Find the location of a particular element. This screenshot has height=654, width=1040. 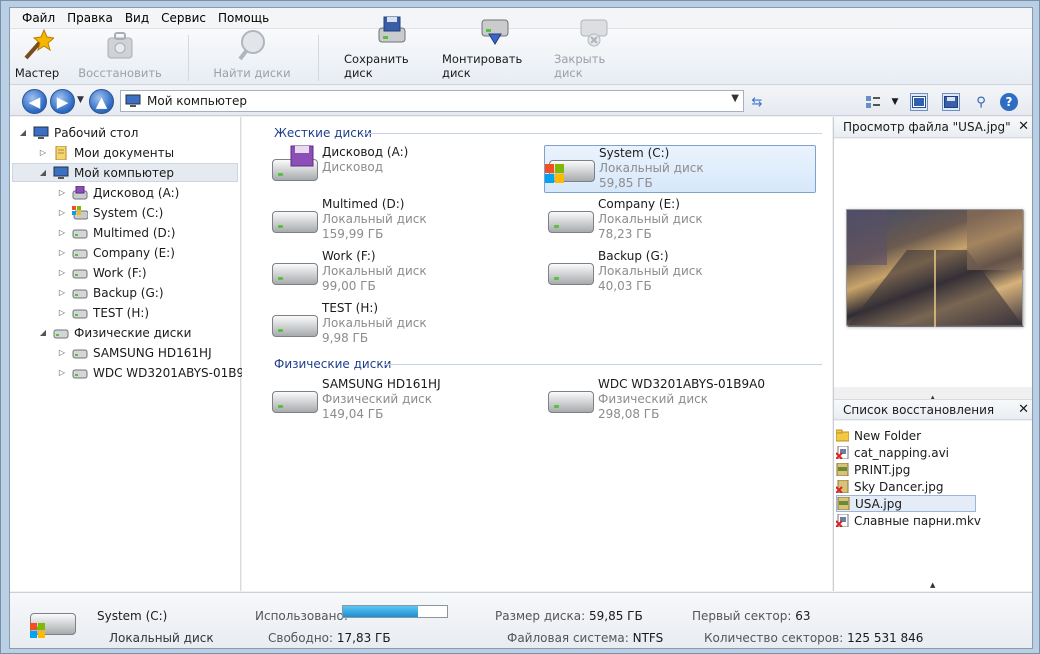

save-disk-label: Сохранить диск is located at coordinates (376, 66).